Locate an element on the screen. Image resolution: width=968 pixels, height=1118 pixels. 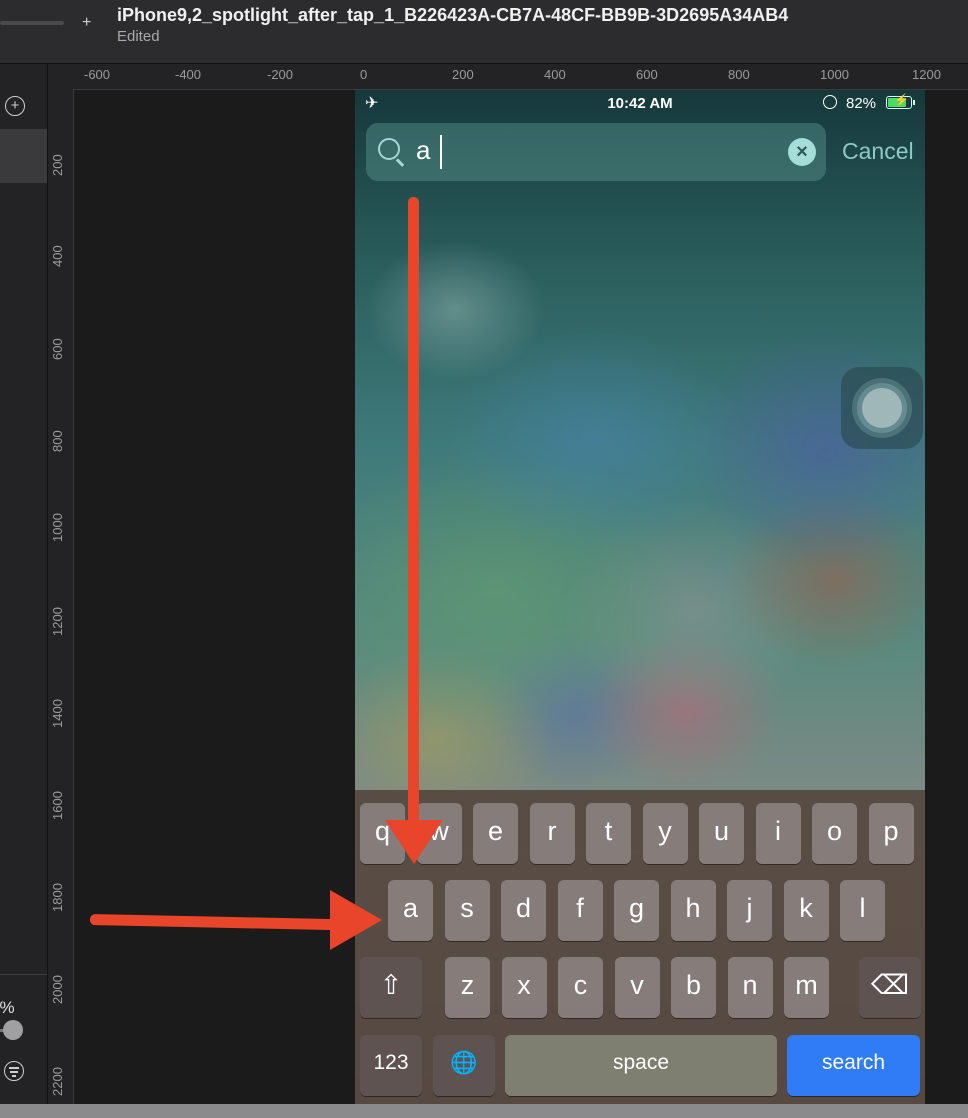
zoom-percentage: 0% is located at coordinates (7, 1007).